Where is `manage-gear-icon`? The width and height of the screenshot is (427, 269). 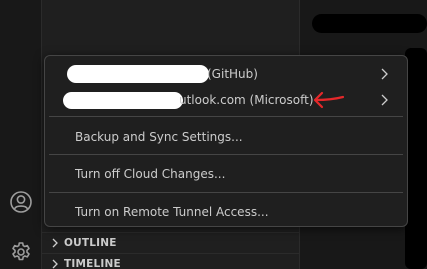
manage-gear-icon is located at coordinates (21, 251).